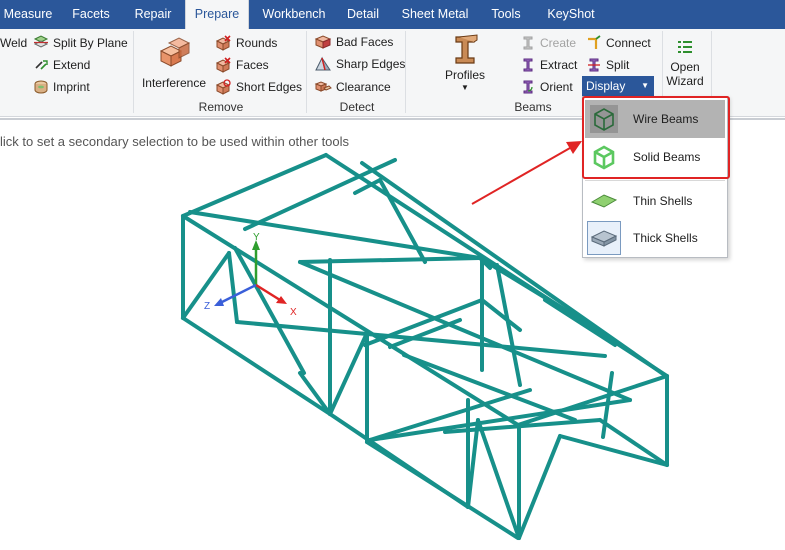  What do you see at coordinates (604, 157) in the screenshot?
I see `solid-beams-icon` at bounding box center [604, 157].